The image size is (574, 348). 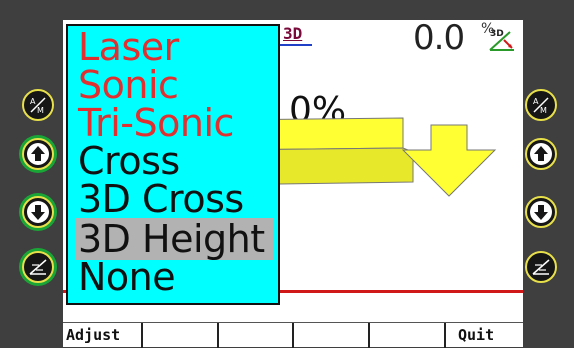 What do you see at coordinates (127, 277) in the screenshot?
I see `menu-item-none: None` at bounding box center [127, 277].